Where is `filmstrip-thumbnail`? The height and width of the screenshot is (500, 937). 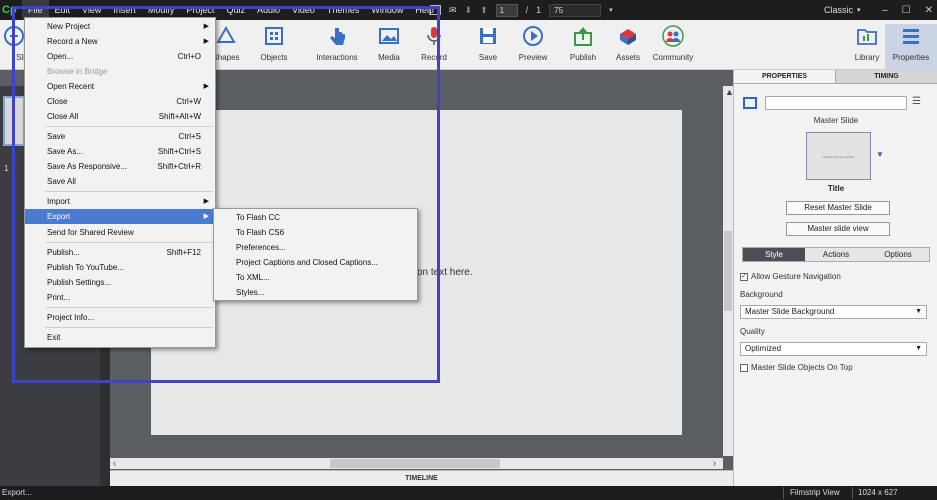
filmstrip-thumbnail is located at coordinates (14, 121).